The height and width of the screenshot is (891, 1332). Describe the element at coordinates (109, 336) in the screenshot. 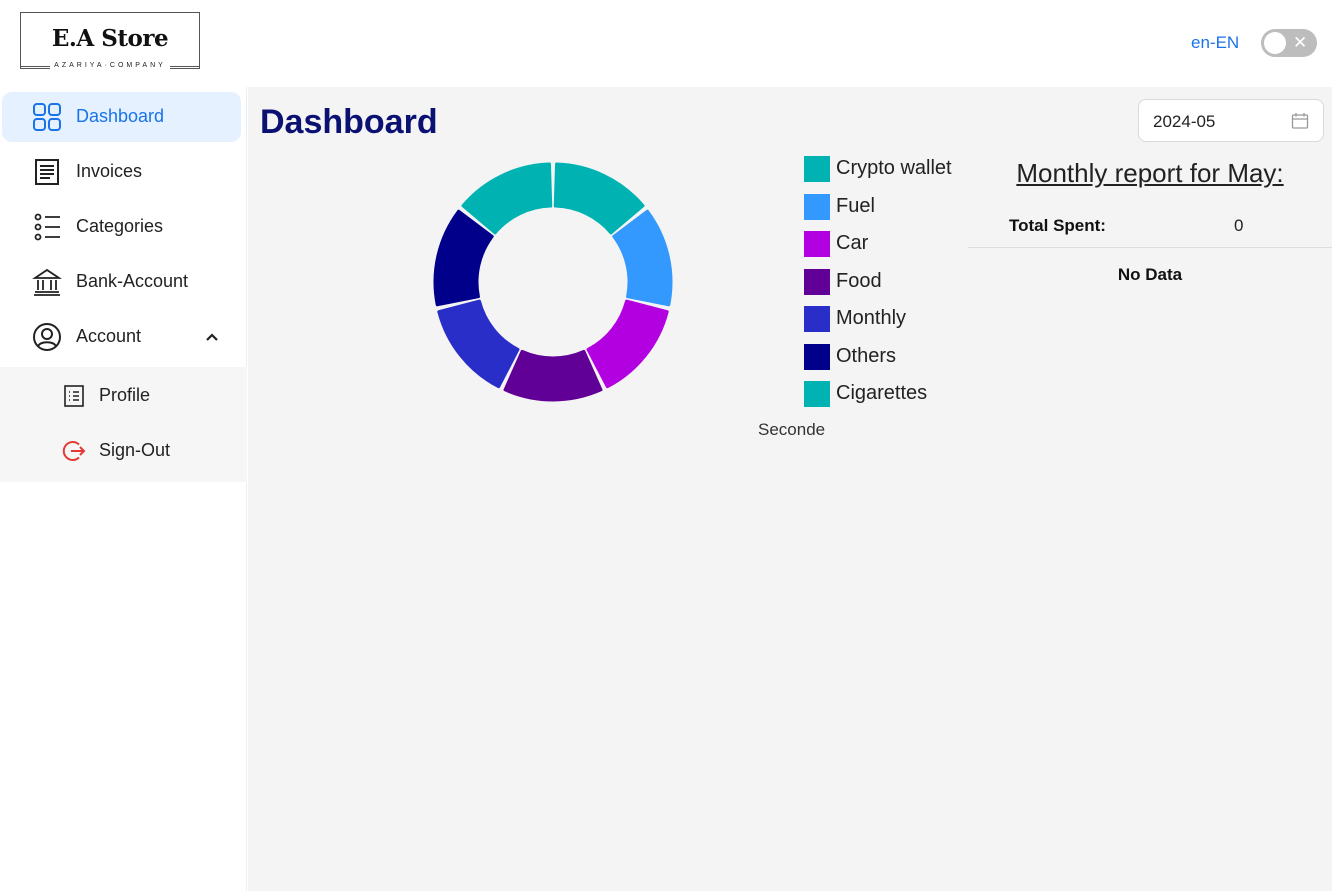

I see `sidebar-item-label: Account` at that location.